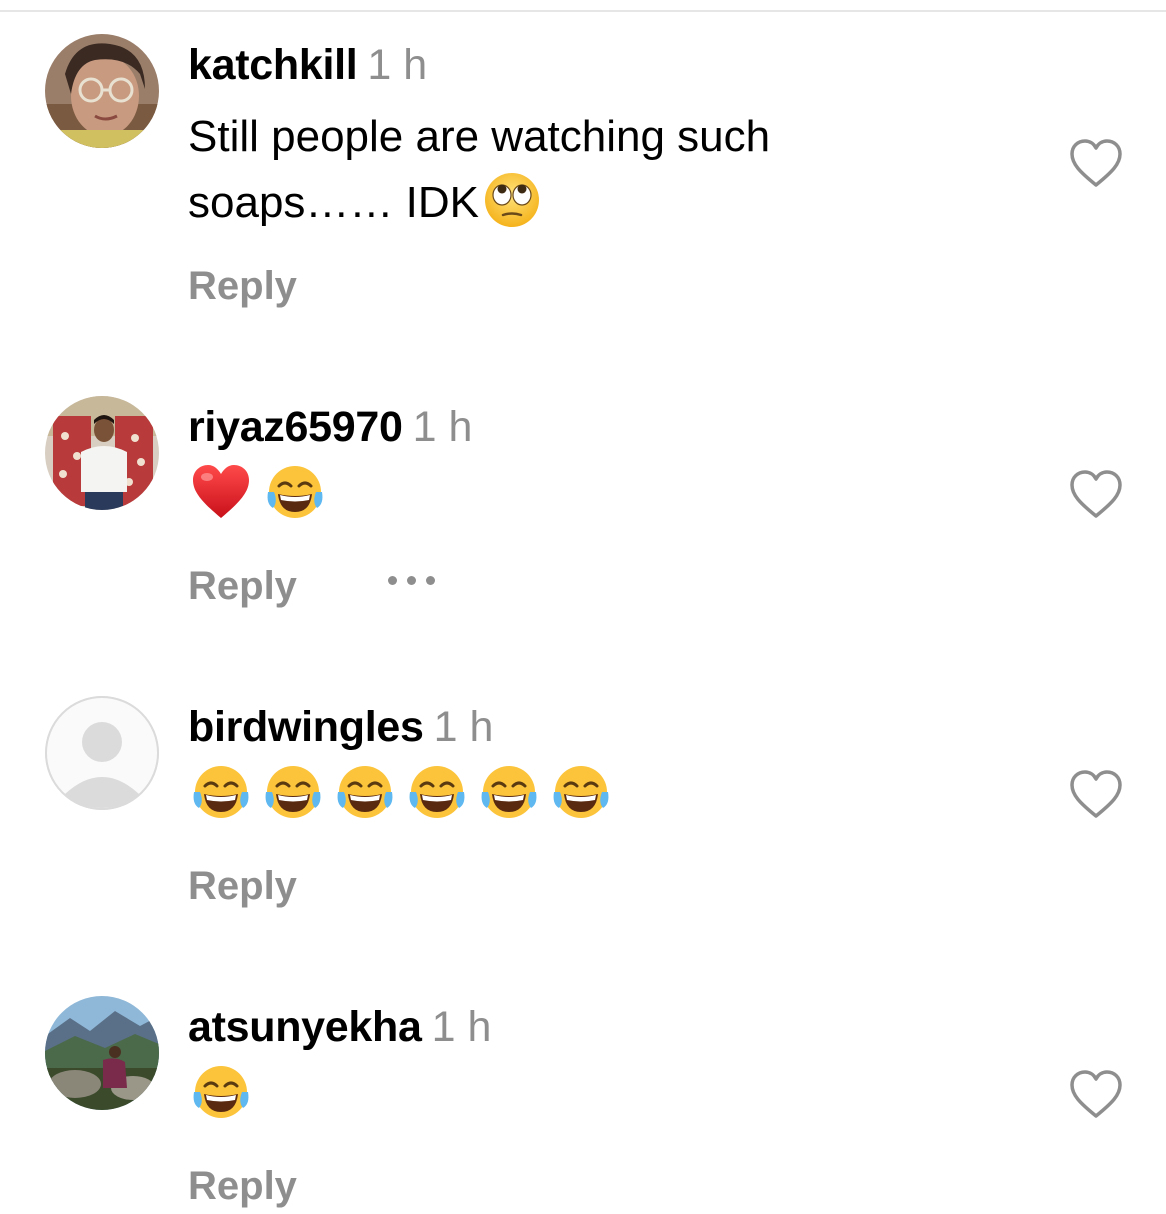 The height and width of the screenshot is (1214, 1166). What do you see at coordinates (583, 11) in the screenshot?
I see `top-divider` at bounding box center [583, 11].